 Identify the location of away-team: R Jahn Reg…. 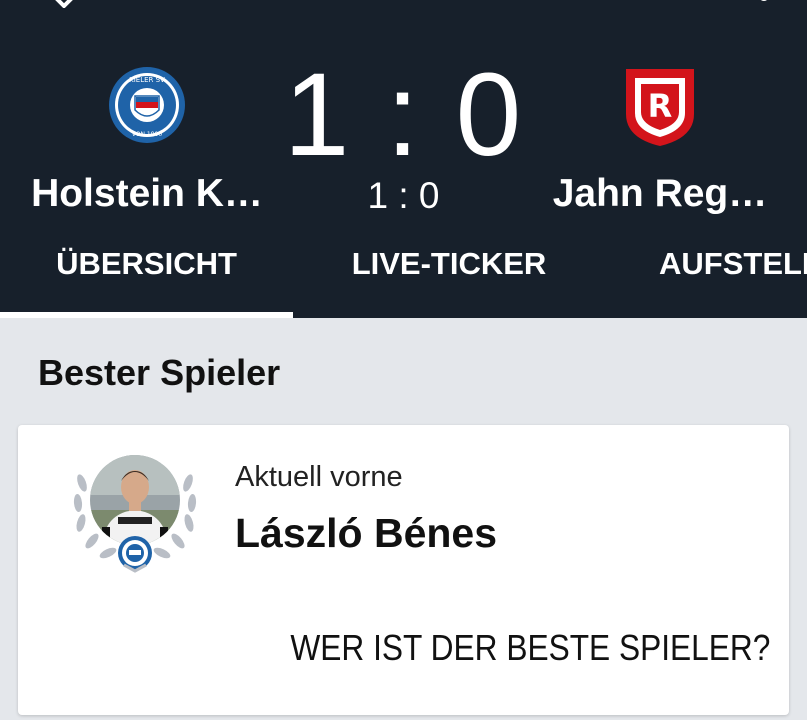
(660, 146).